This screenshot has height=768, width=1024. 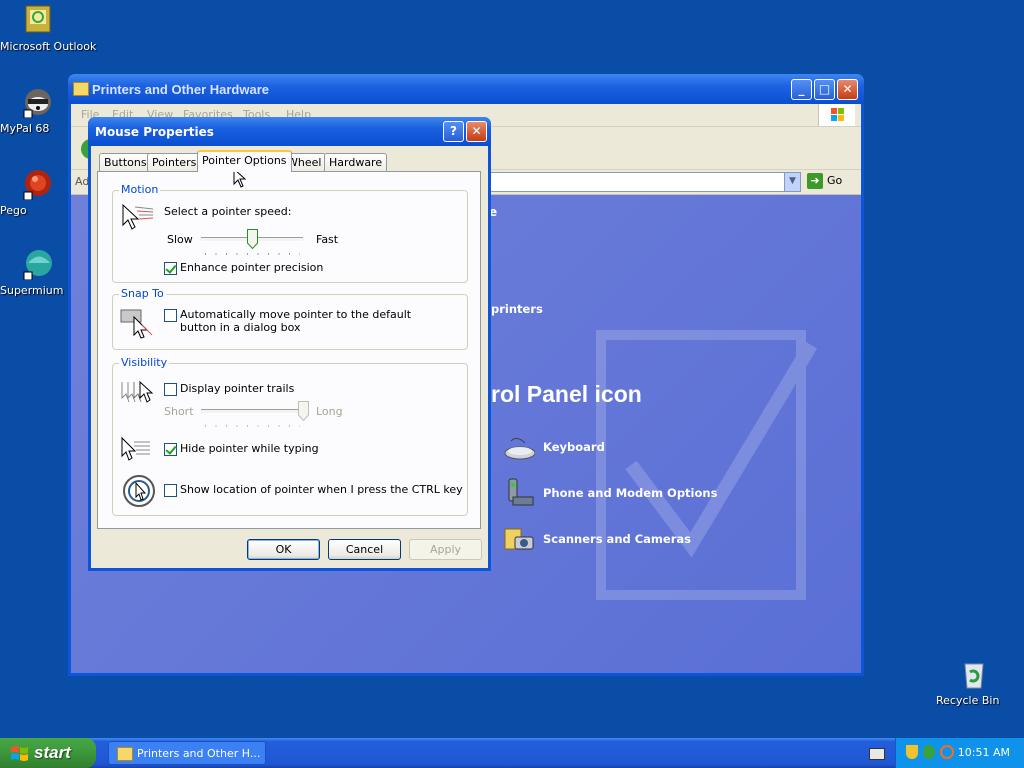 I want to click on dialog-title: Mouse Properties, so click(x=154, y=132).